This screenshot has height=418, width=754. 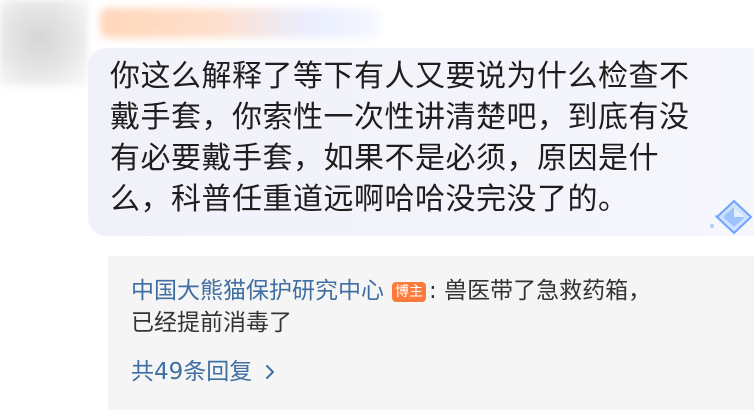 I want to click on reply-first-line: 中国大熊猫保护研究中心 博主: 兽医带了急救药箱，, so click(x=391, y=291).